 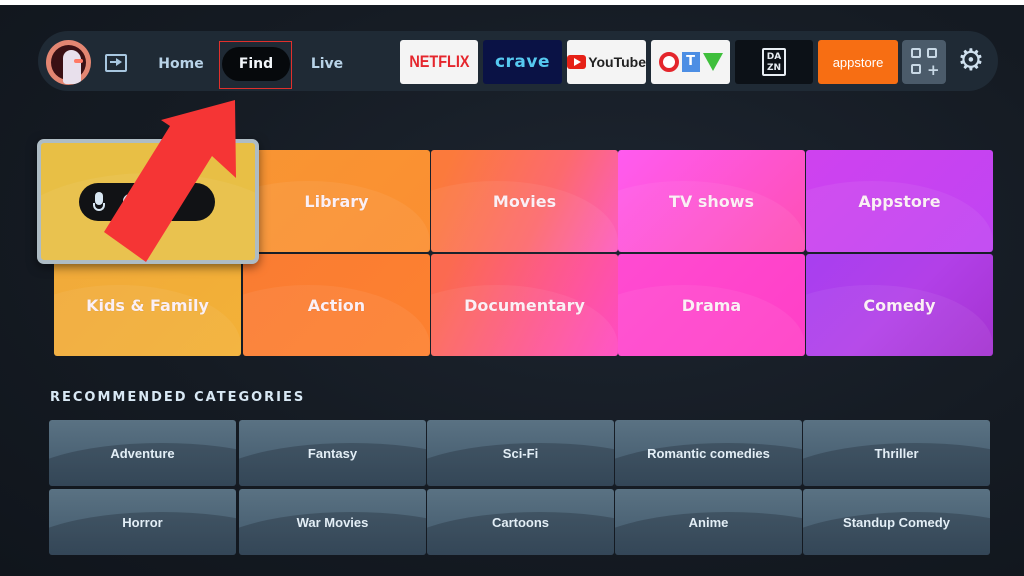 I want to click on ctv-v-icon, so click(x=712, y=62).